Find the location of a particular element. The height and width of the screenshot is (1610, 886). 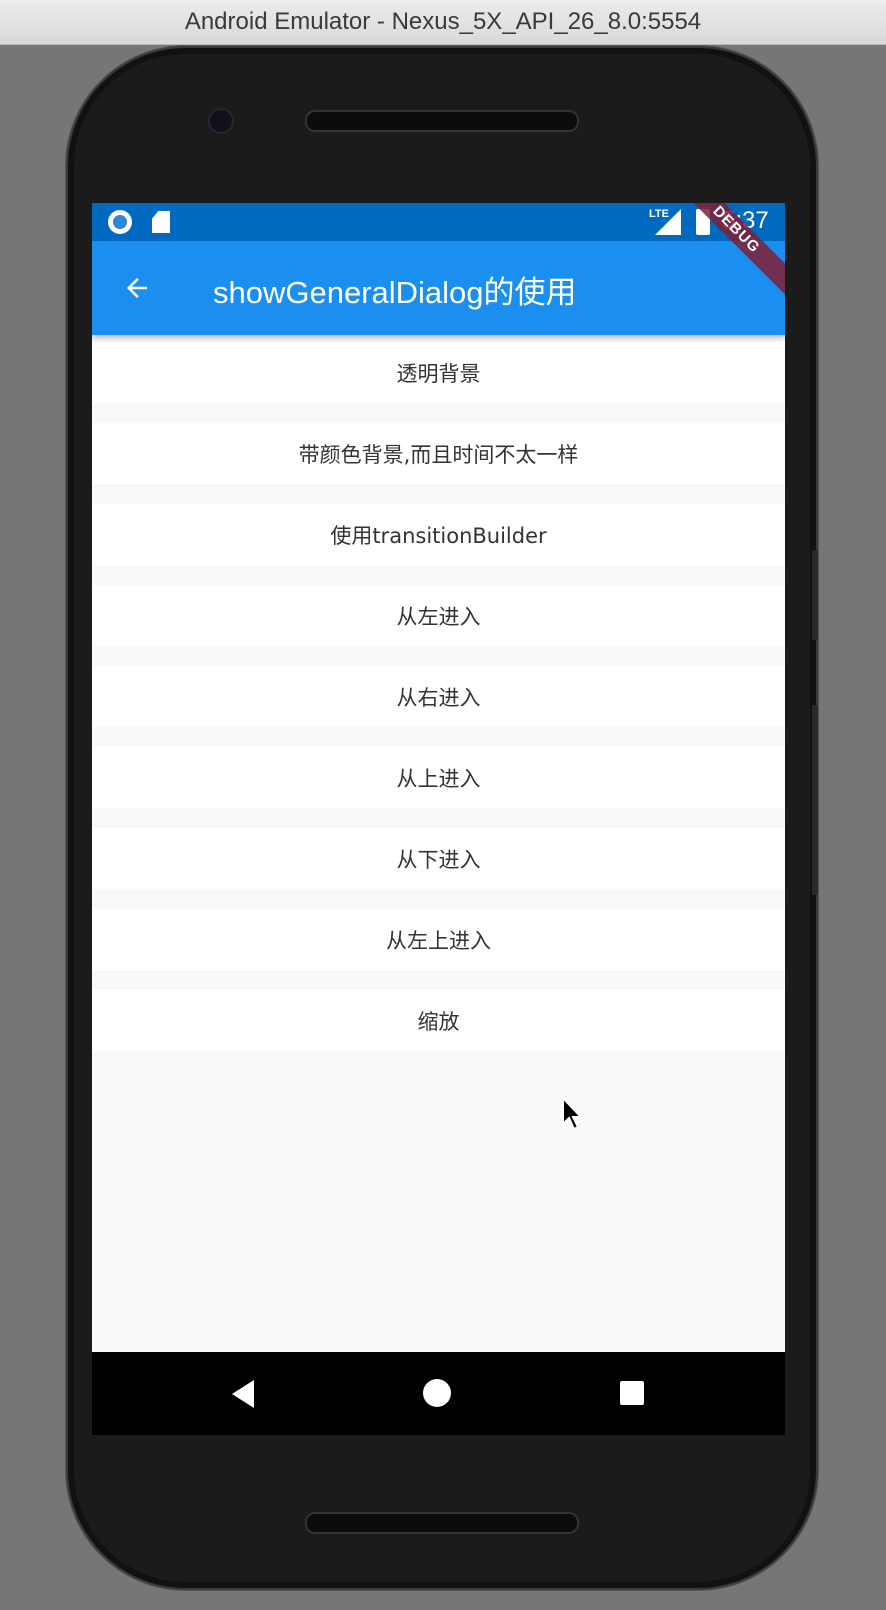

front-camera is located at coordinates (221, 121).